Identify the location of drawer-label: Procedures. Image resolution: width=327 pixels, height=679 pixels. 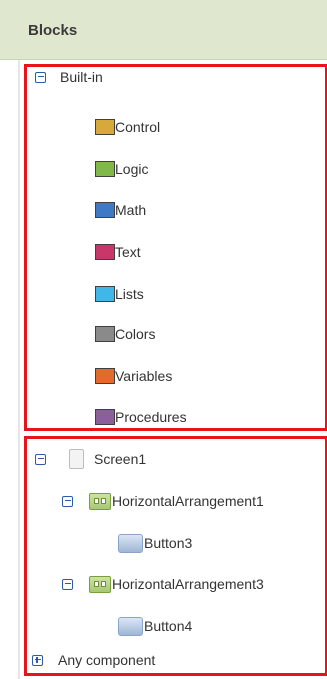
(151, 417).